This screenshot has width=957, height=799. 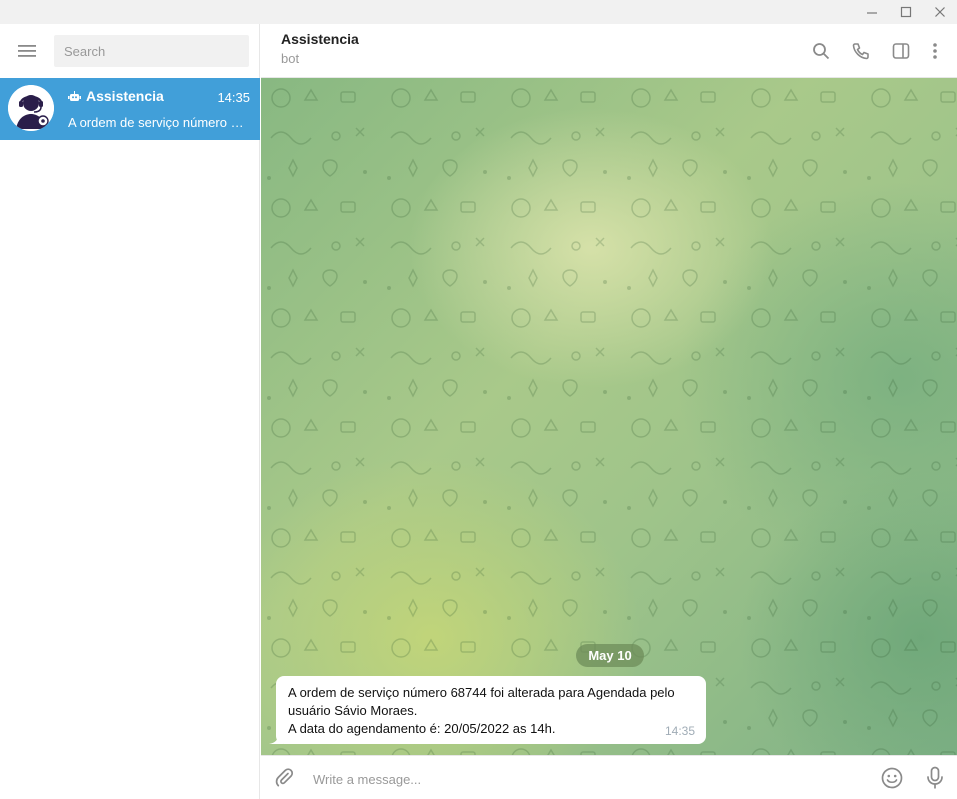 I want to click on attach-button, so click(x=285, y=778).